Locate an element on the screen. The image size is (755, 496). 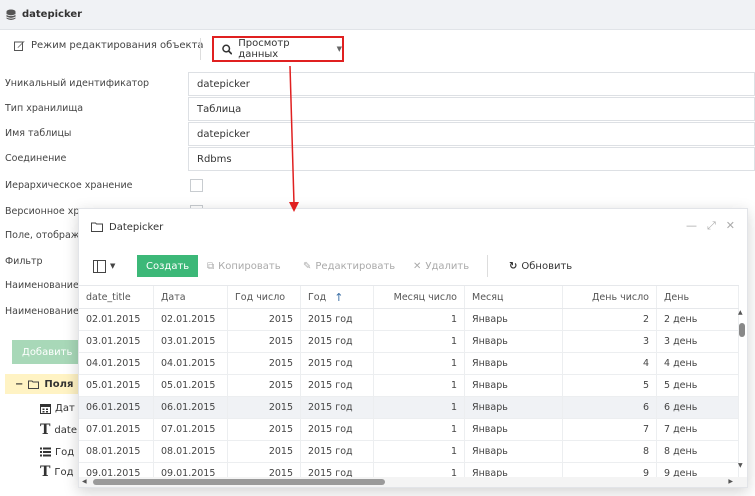
connection-field: Rdbms is located at coordinates (471, 159).